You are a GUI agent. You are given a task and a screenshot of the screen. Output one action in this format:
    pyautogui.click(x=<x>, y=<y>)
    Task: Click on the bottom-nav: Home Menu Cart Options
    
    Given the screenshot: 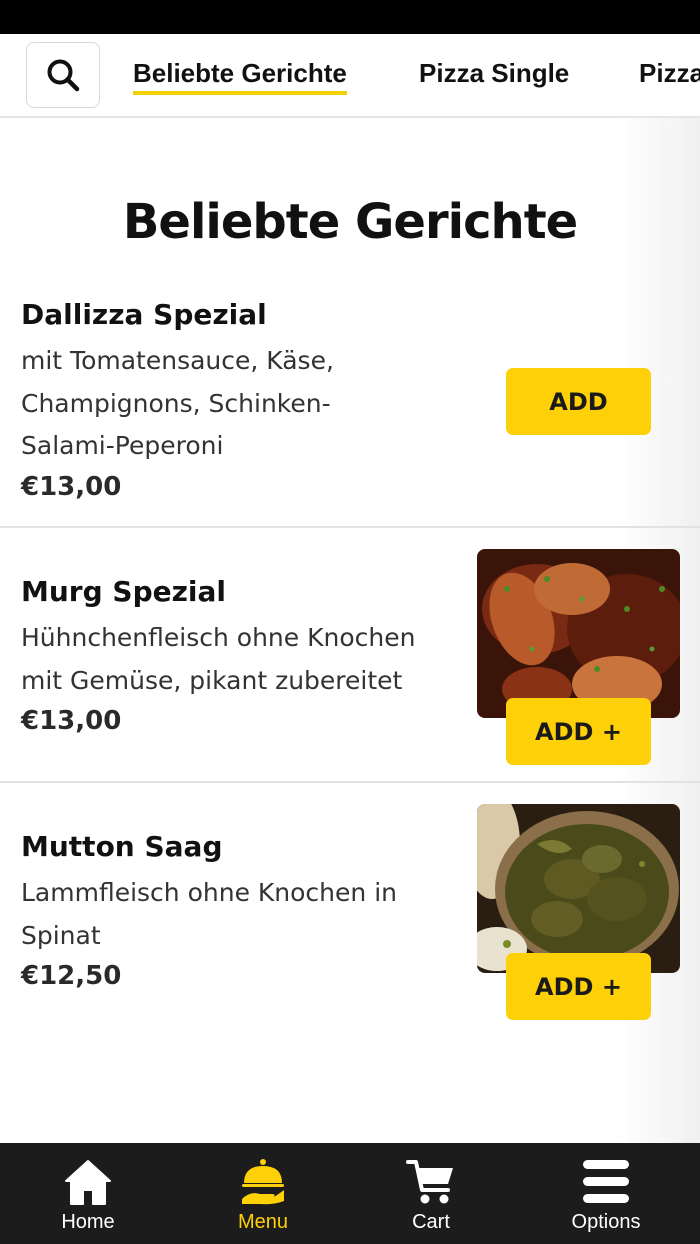 What is the action you would take?
    pyautogui.click(x=350, y=1193)
    